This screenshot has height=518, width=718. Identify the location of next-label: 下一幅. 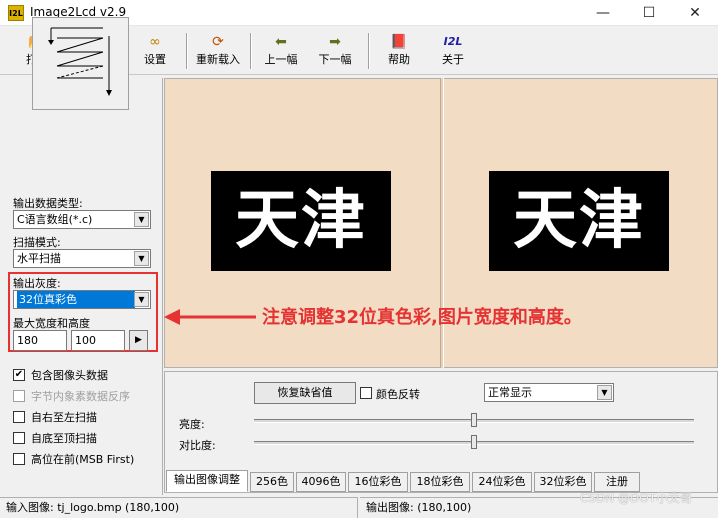
(335, 59).